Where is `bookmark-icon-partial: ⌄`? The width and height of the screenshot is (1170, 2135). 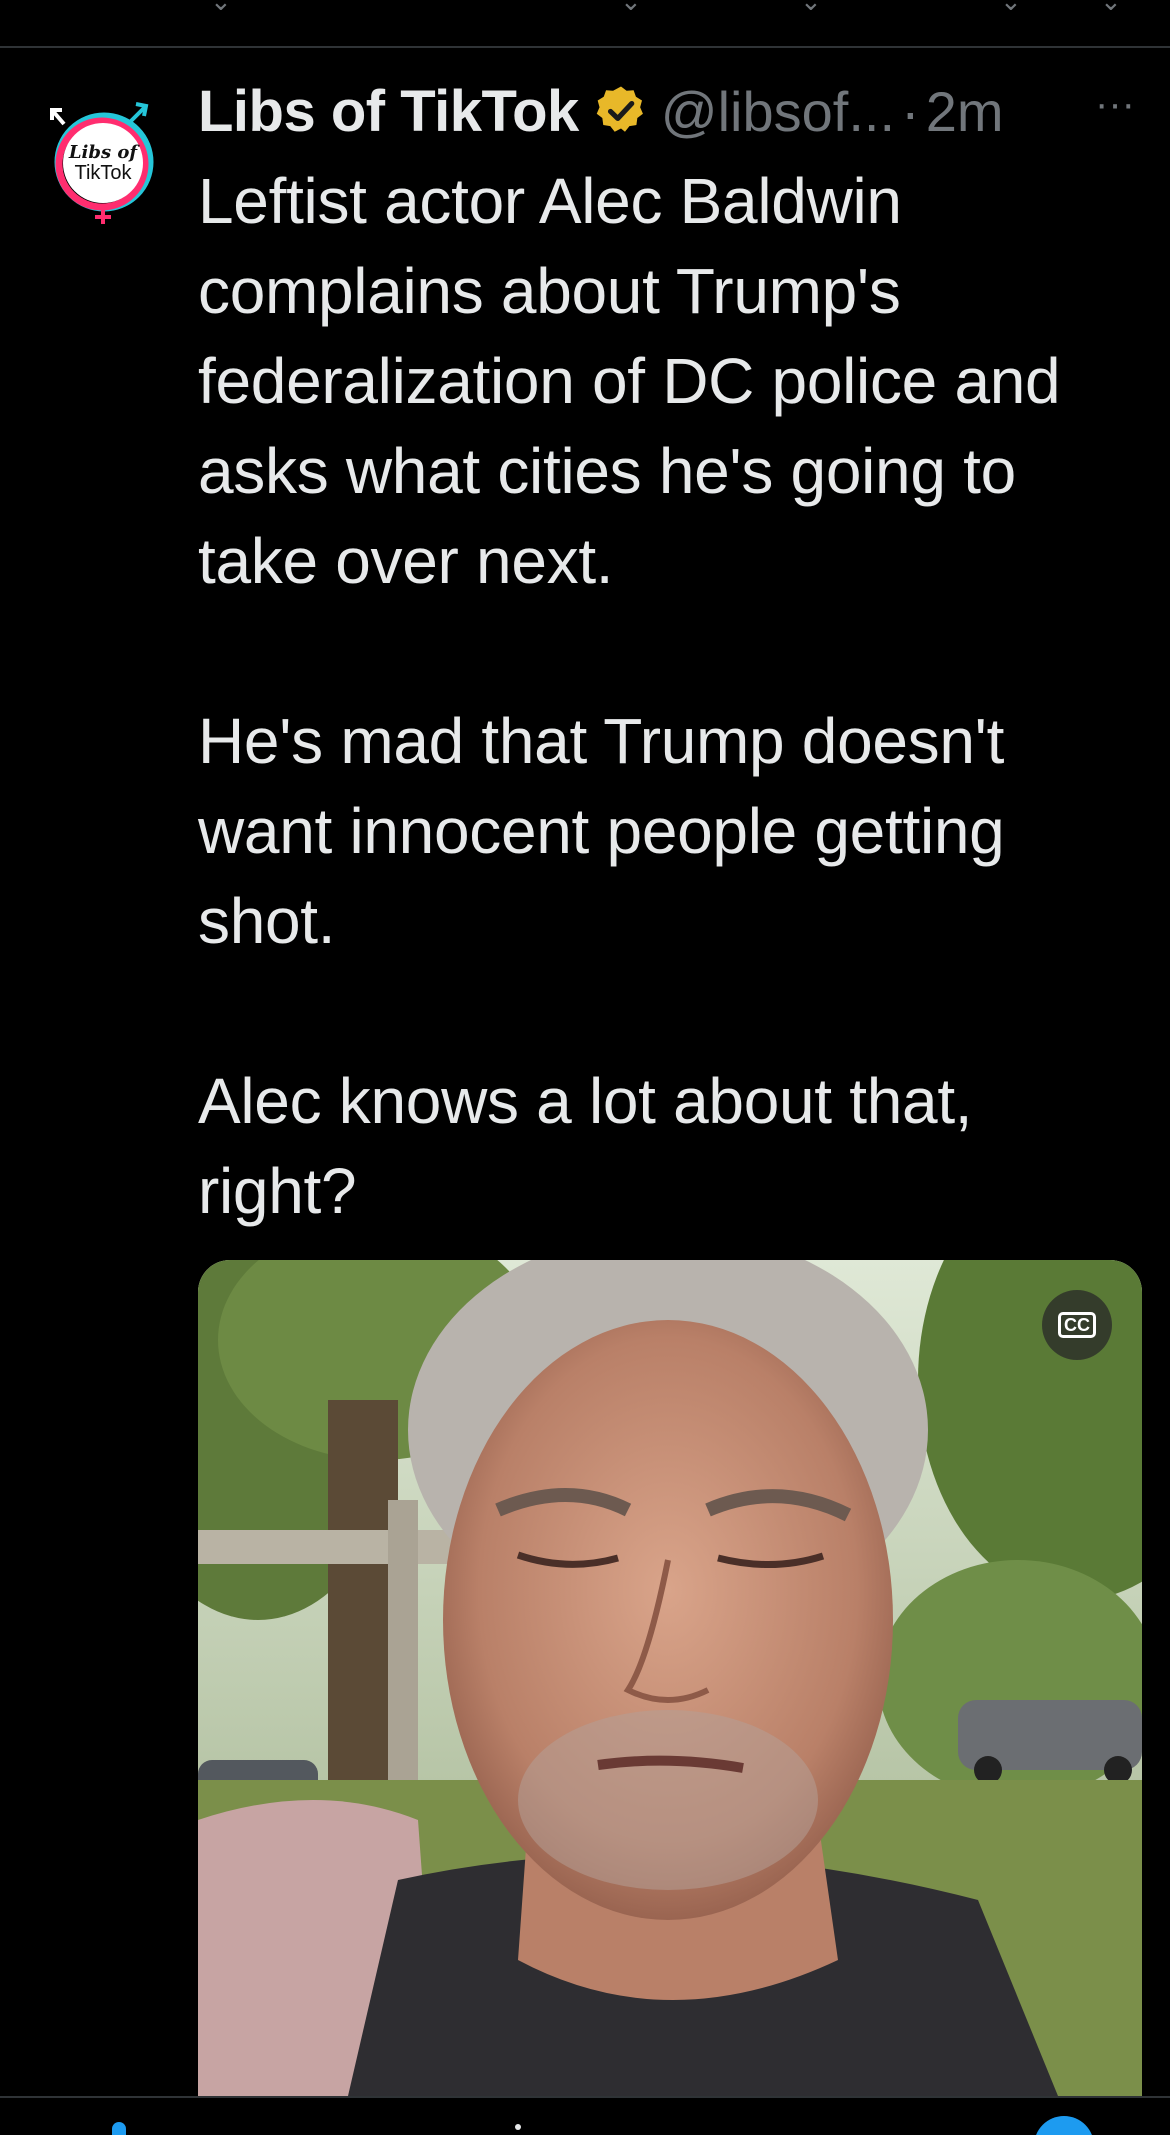
bookmark-icon-partial: ⌄ is located at coordinates (1011, 8).